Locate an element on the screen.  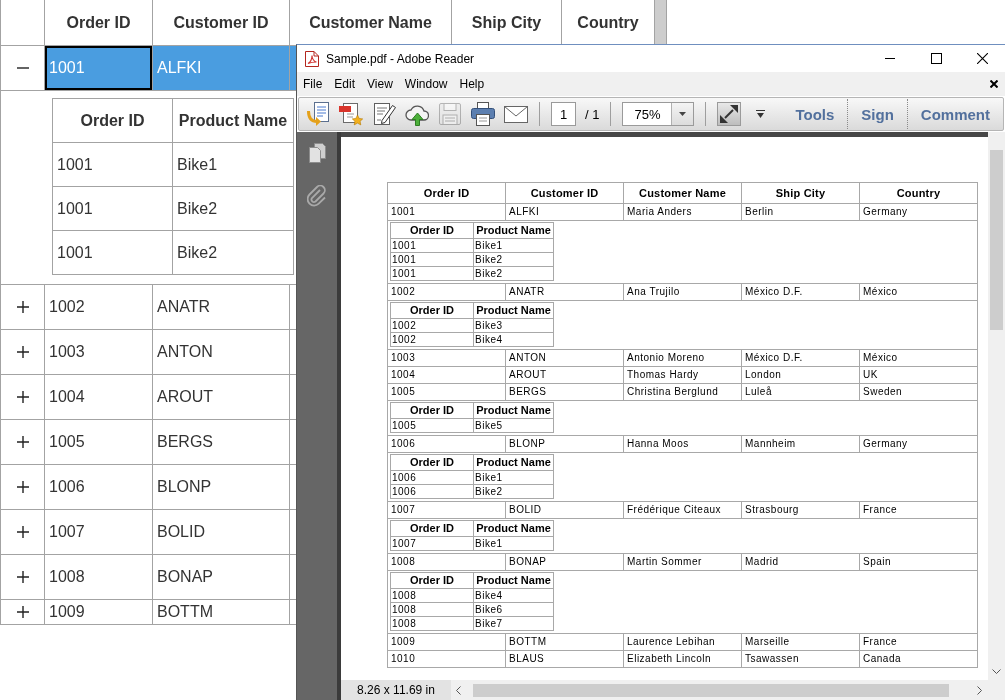
table-cell: 1003 is located at coordinates (99, 352).